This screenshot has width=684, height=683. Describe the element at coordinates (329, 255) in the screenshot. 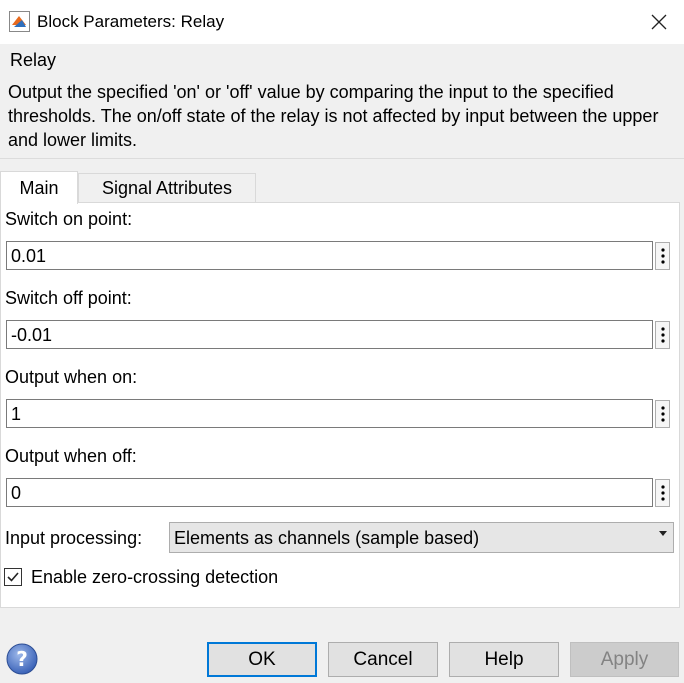

I see `switch-on-input: 0.01` at that location.